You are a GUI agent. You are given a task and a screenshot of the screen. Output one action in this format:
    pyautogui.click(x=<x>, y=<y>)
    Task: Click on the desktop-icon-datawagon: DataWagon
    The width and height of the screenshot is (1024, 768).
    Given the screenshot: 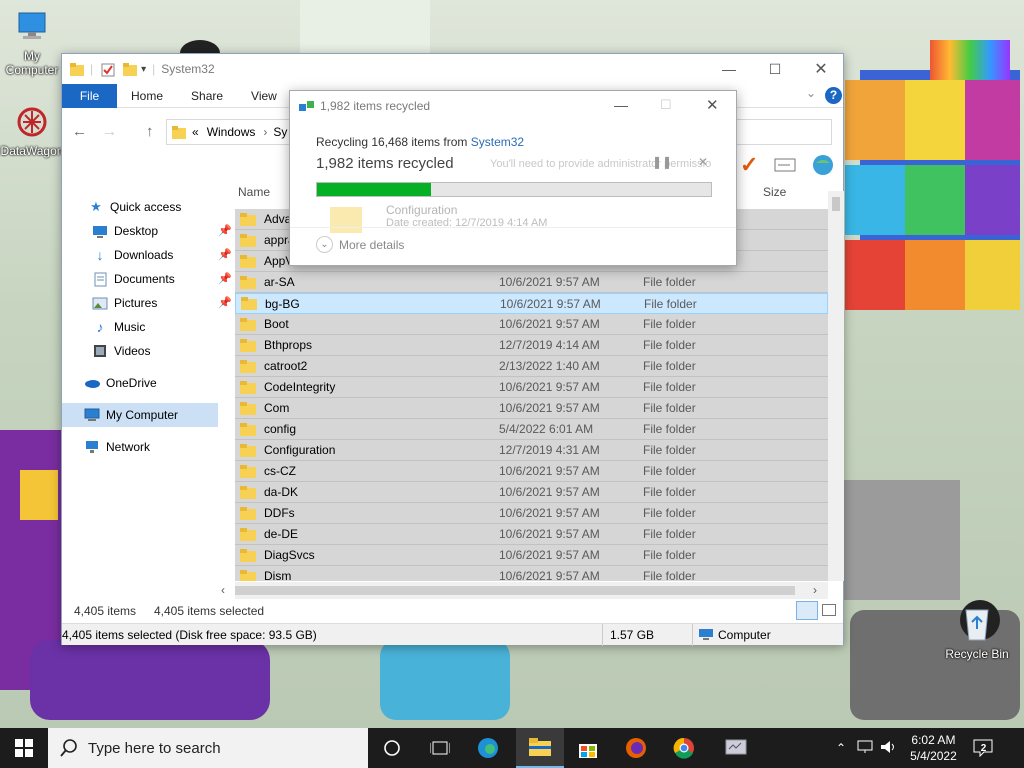 What is the action you would take?
    pyautogui.click(x=32, y=131)
    